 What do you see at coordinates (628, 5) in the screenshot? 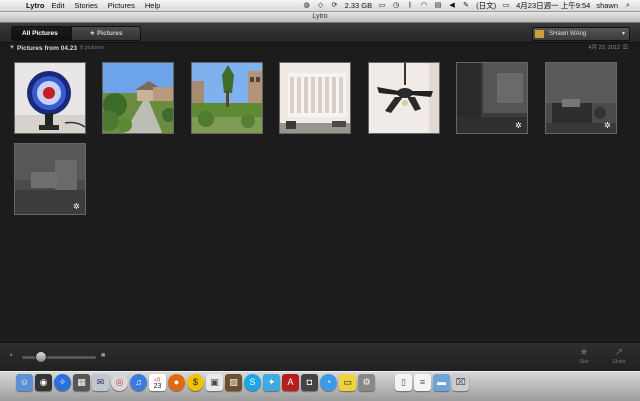
I see `spotlight-icon: ⌕` at bounding box center [628, 5].